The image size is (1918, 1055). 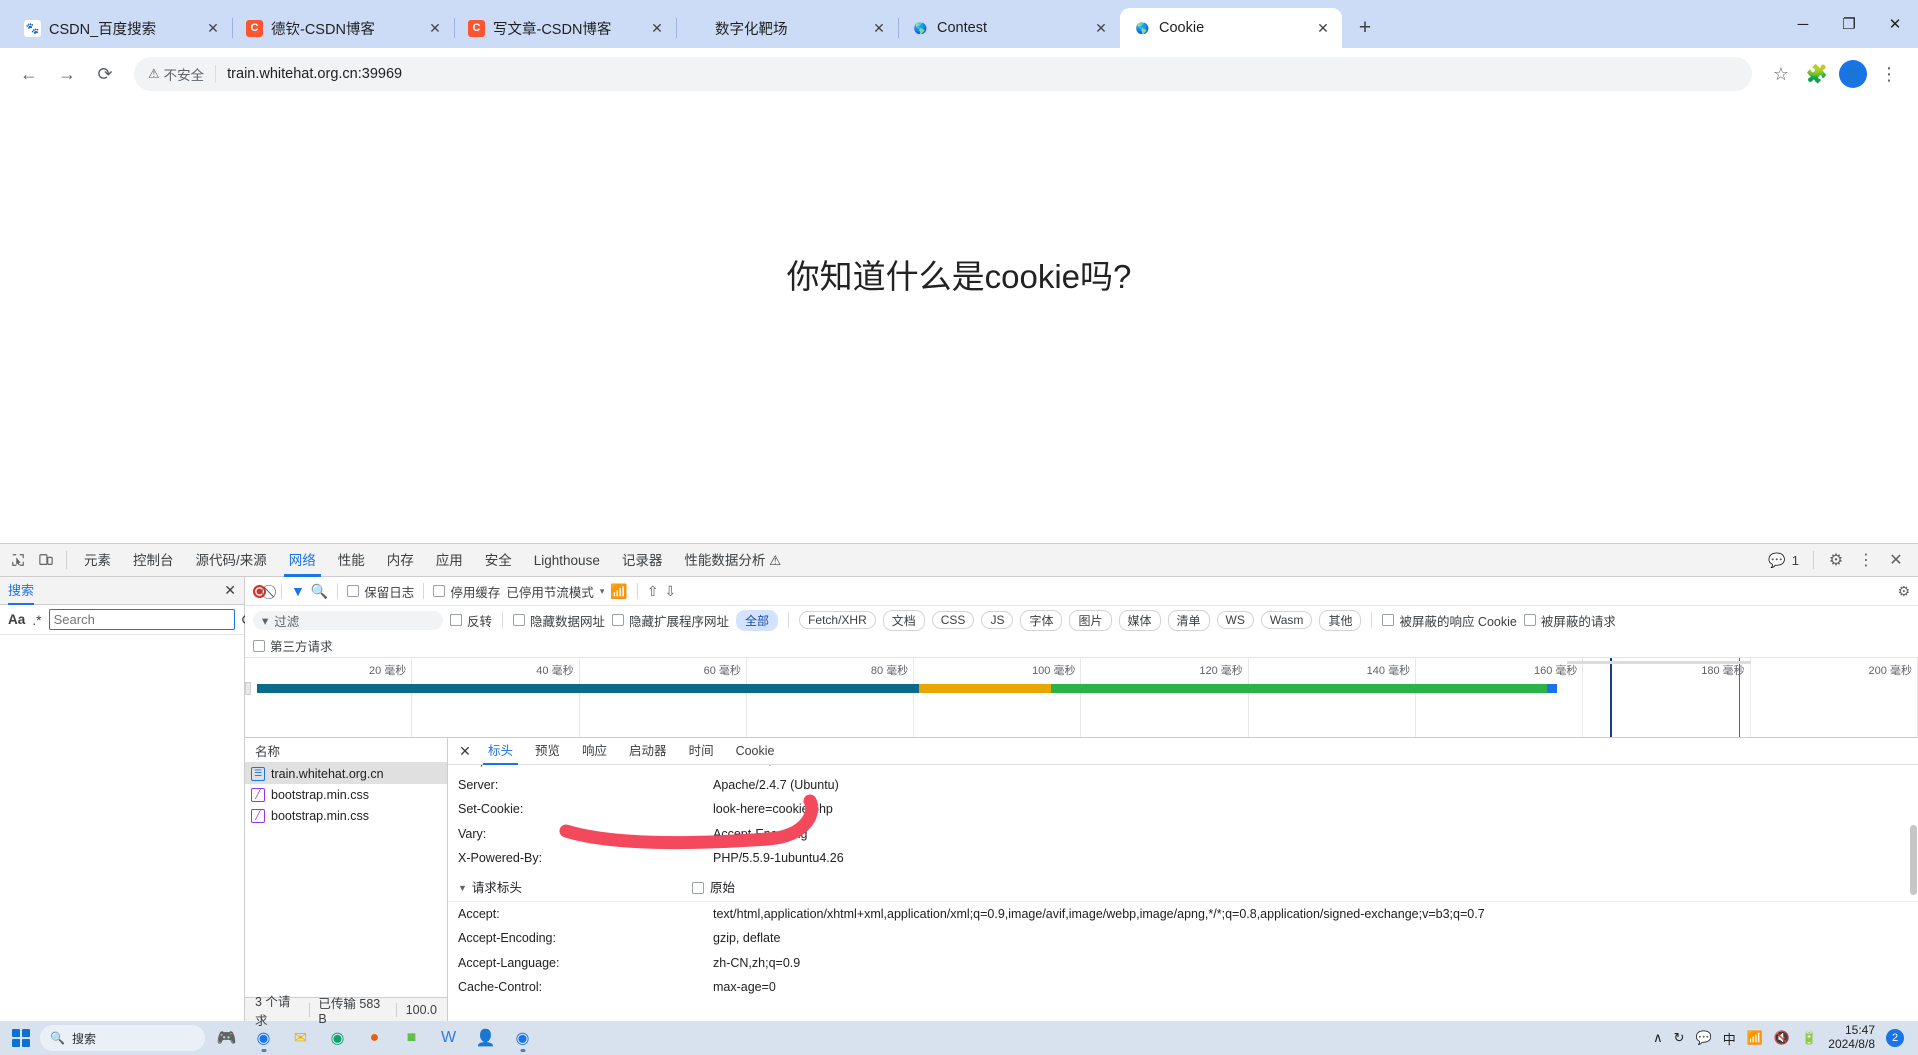 I want to click on scrollbar-thumb, so click(x=1913, y=860).